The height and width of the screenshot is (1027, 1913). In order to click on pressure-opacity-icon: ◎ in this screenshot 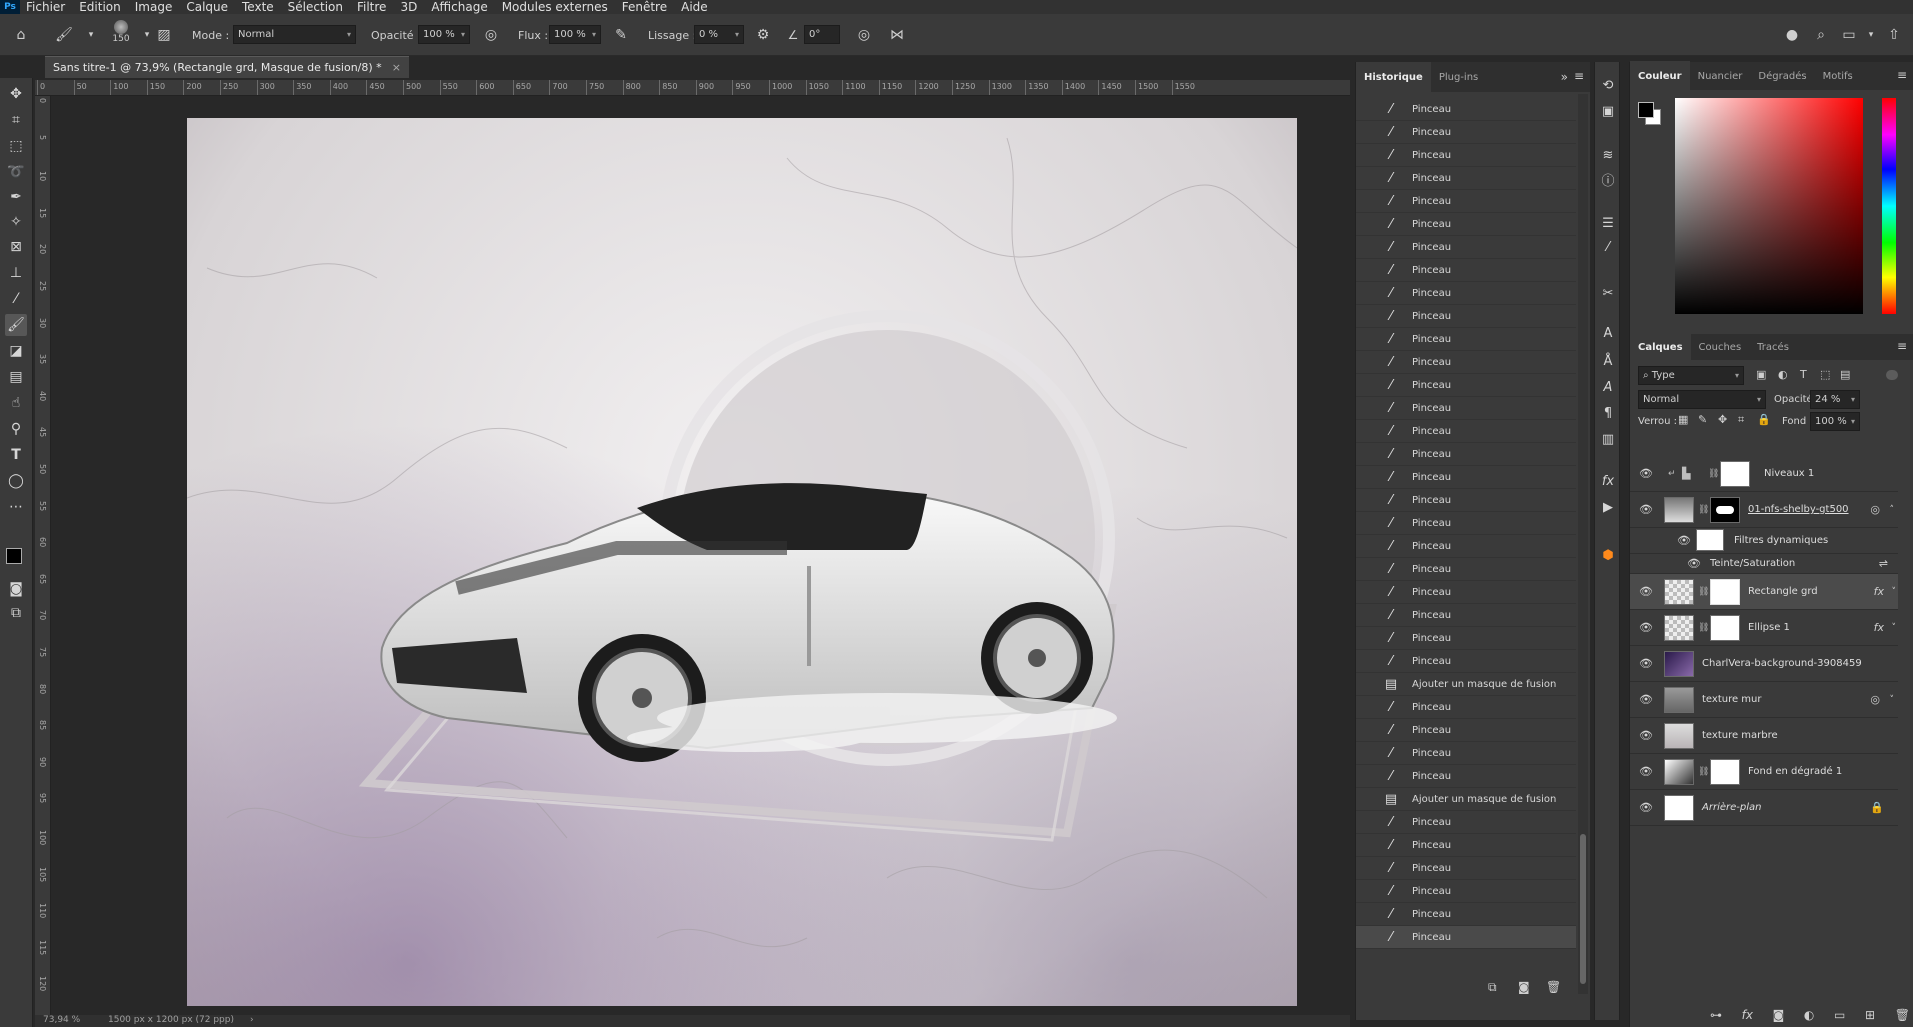, I will do `click(491, 35)`.